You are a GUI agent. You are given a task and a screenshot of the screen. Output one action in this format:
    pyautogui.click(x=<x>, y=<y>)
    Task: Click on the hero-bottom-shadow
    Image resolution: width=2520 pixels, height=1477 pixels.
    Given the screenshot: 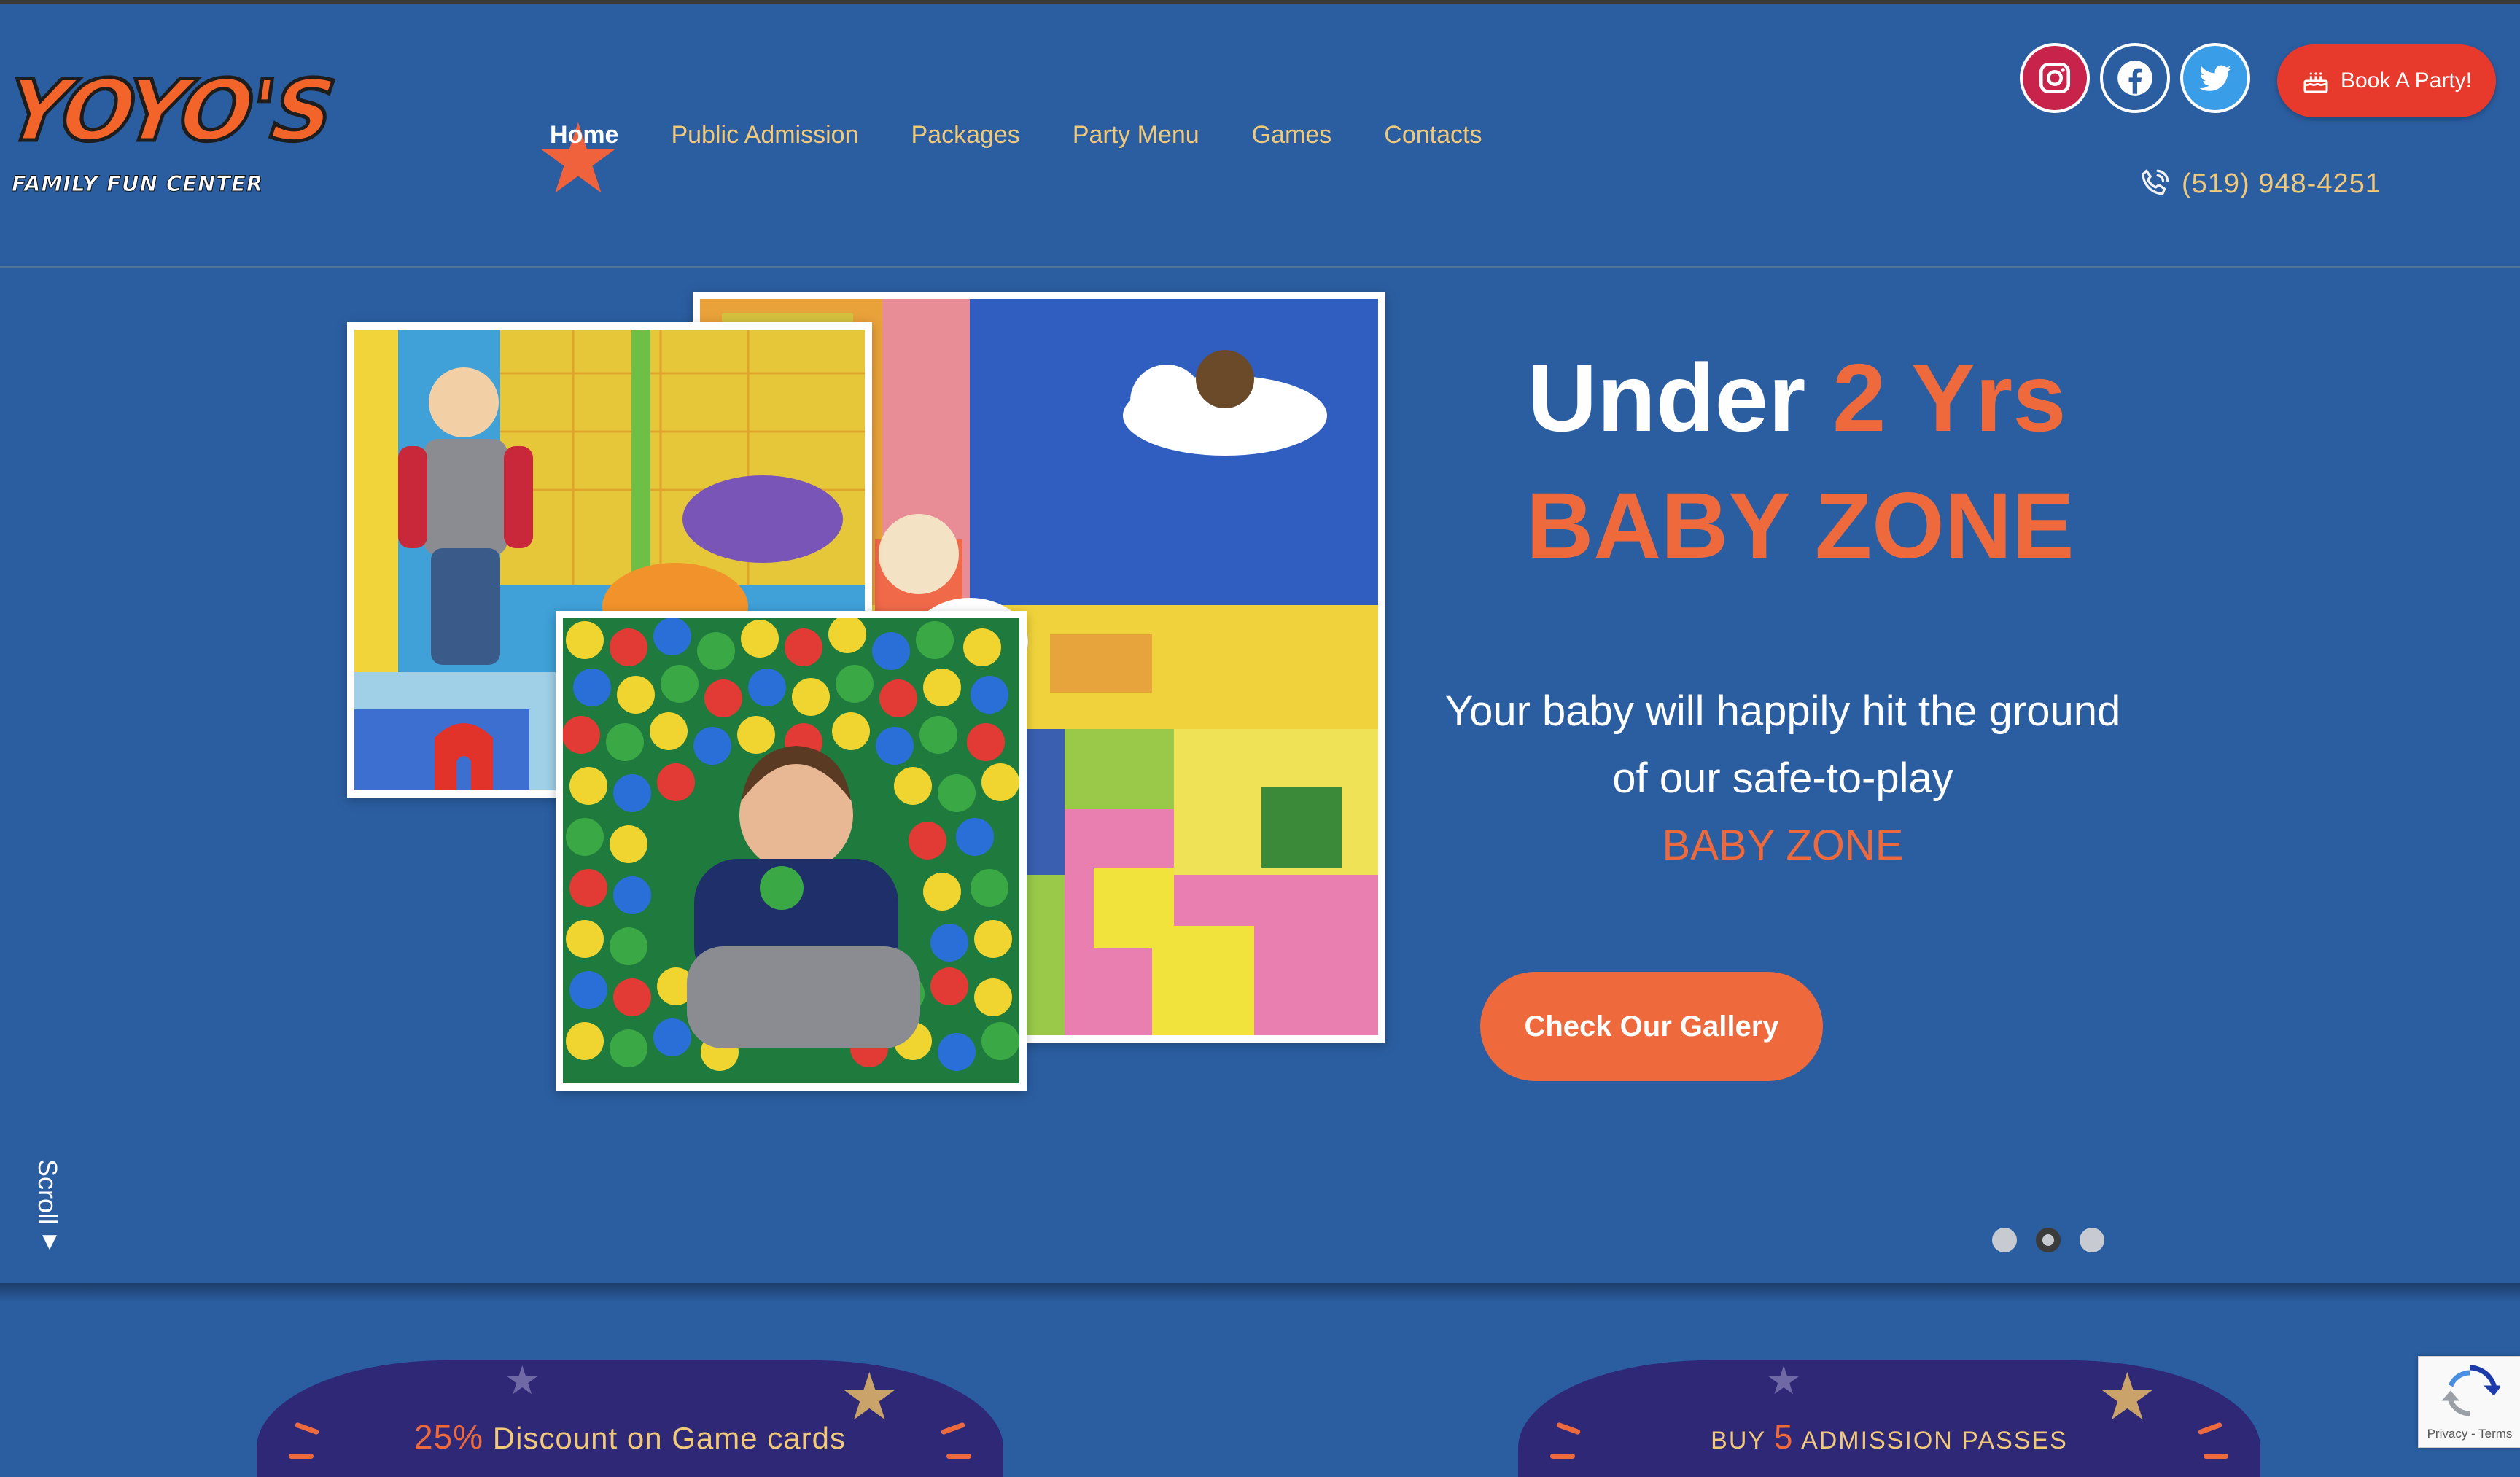 What is the action you would take?
    pyautogui.click(x=1260, y=1293)
    